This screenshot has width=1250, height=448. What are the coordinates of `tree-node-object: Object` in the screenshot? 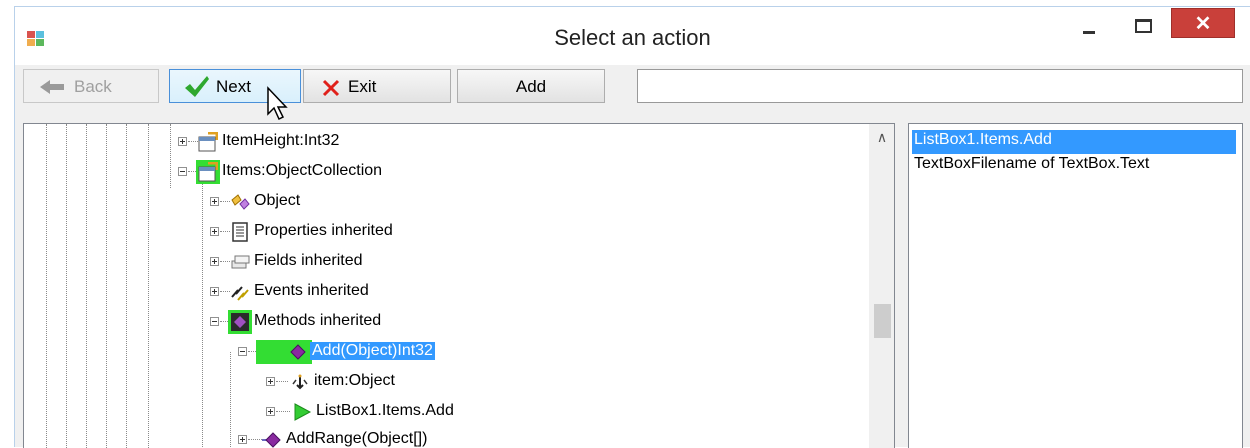 It's located at (444, 202).